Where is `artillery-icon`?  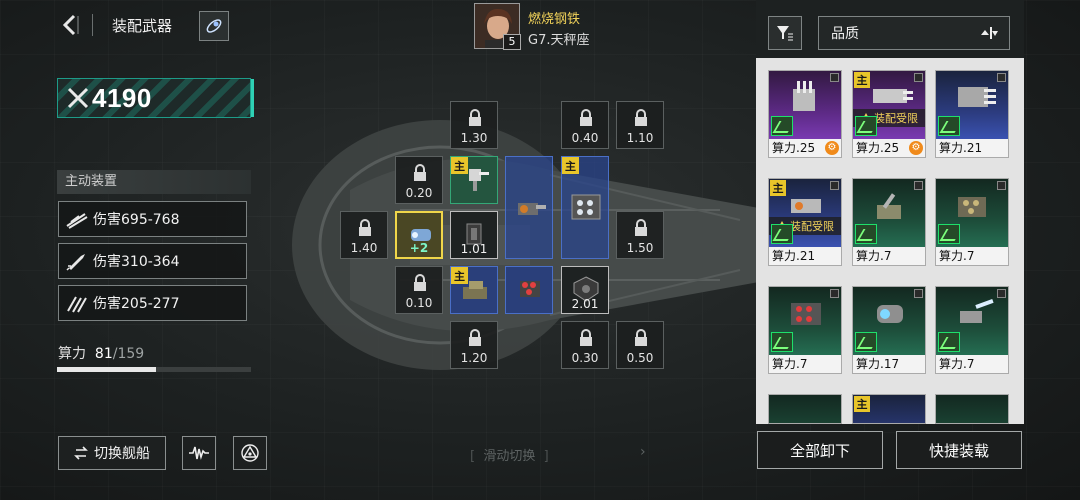 artillery-icon is located at coordinates (889, 206).